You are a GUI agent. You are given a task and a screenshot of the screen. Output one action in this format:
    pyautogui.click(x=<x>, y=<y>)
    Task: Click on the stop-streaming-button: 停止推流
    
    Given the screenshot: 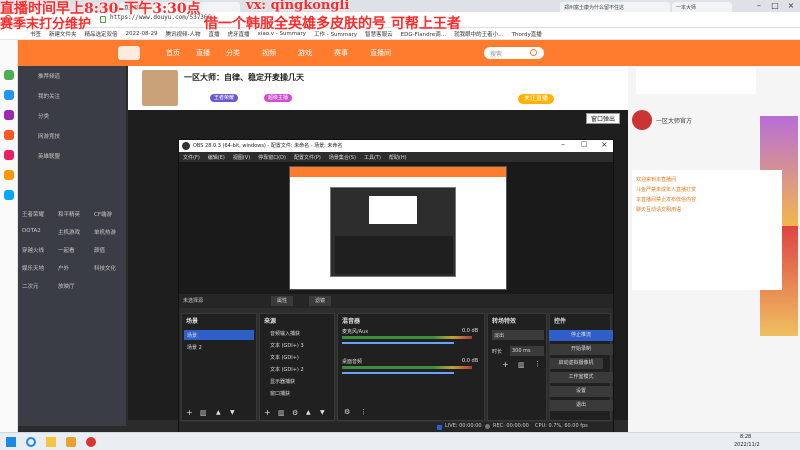 What is the action you would take?
    pyautogui.click(x=581, y=335)
    